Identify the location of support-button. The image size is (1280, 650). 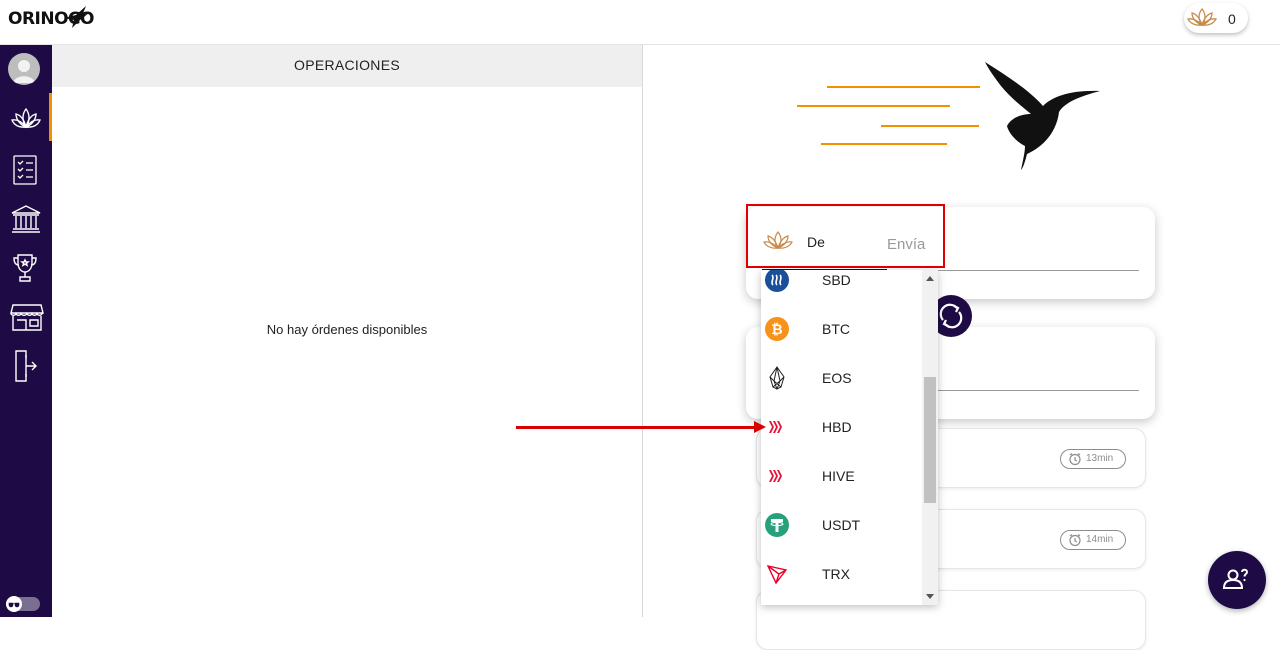
(1237, 580).